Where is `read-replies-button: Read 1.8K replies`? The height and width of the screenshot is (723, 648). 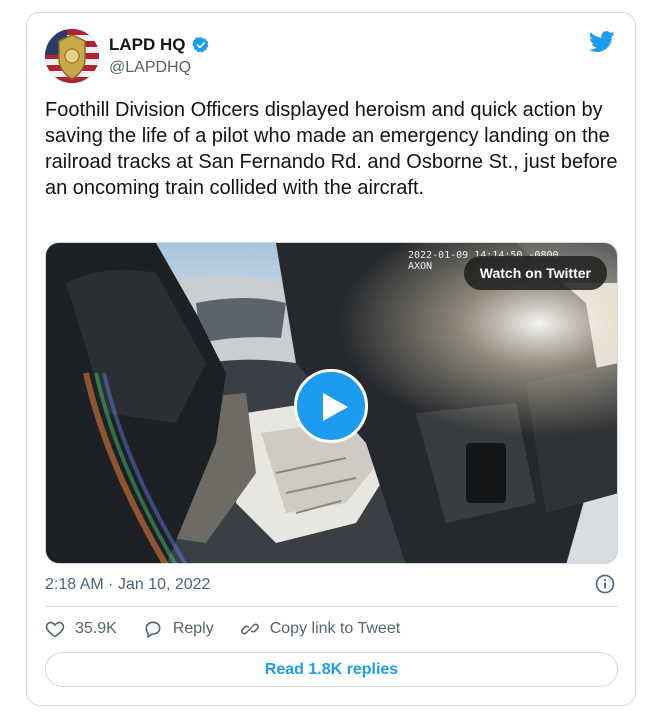 read-replies-button: Read 1.8K replies is located at coordinates (331, 669).